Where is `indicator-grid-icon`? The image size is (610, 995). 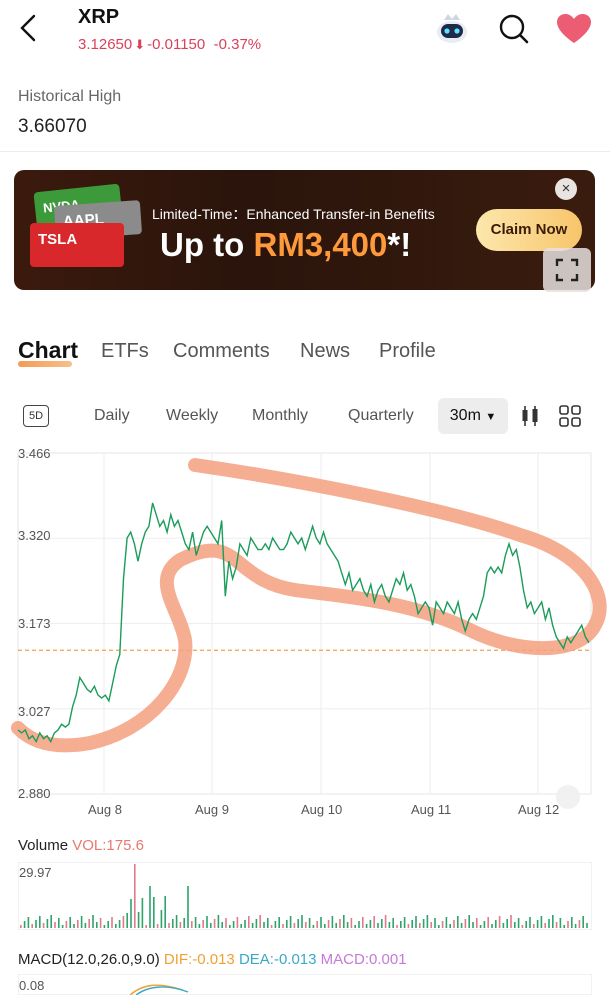
indicator-grid-icon is located at coordinates (570, 416).